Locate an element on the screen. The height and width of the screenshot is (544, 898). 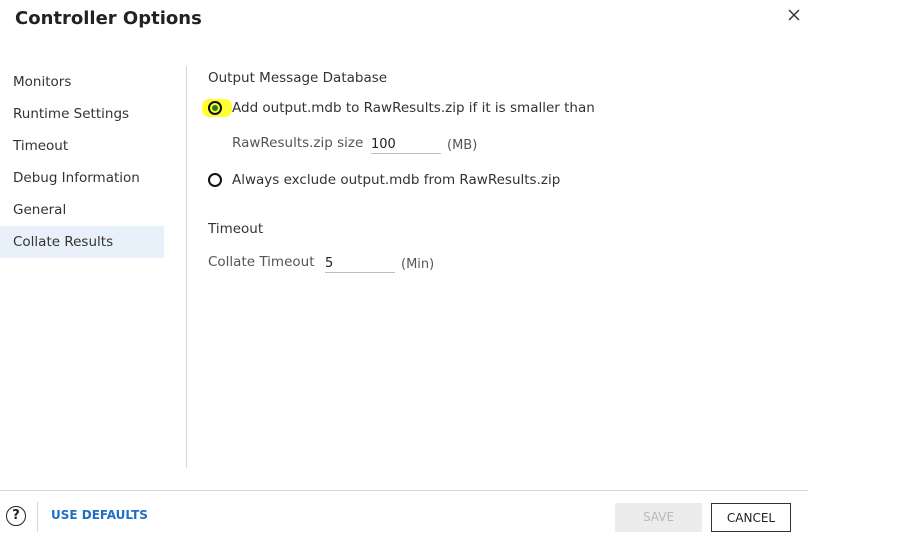
vertical-divider is located at coordinates (186, 267).